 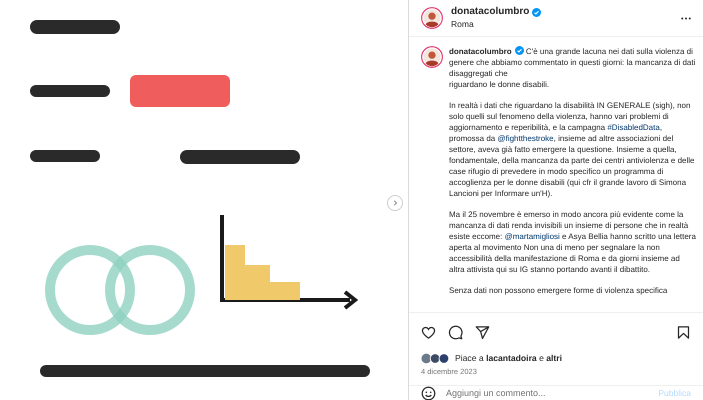 I want to click on share-icon, so click(x=482, y=332).